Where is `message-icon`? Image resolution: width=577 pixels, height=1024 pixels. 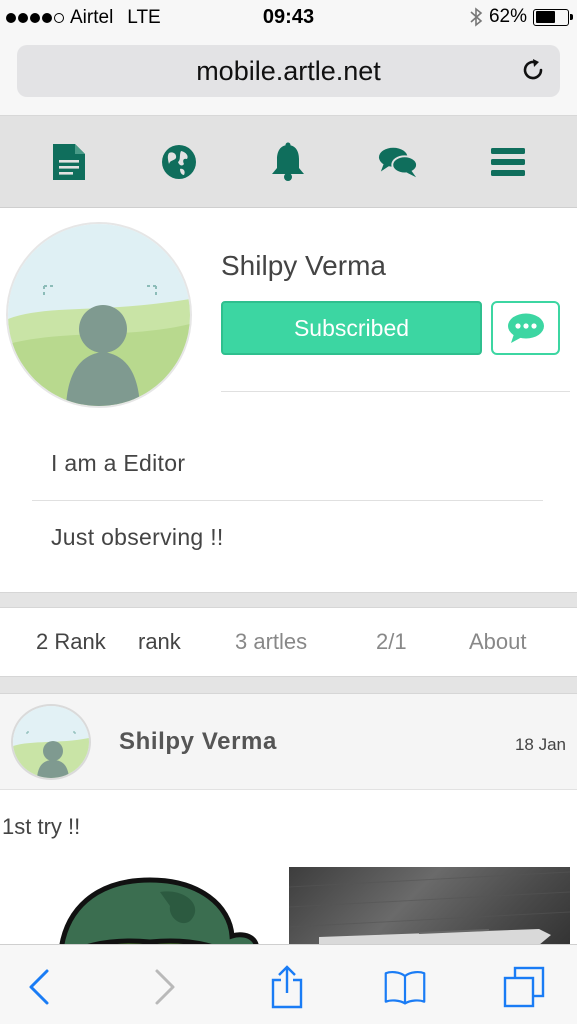 message-icon is located at coordinates (525, 328).